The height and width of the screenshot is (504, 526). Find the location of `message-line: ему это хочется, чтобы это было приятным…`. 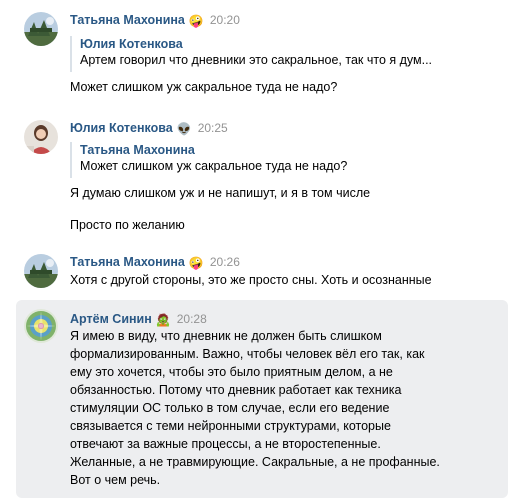

message-line: ему это хочется, чтобы это было приятным… is located at coordinates (231, 372).